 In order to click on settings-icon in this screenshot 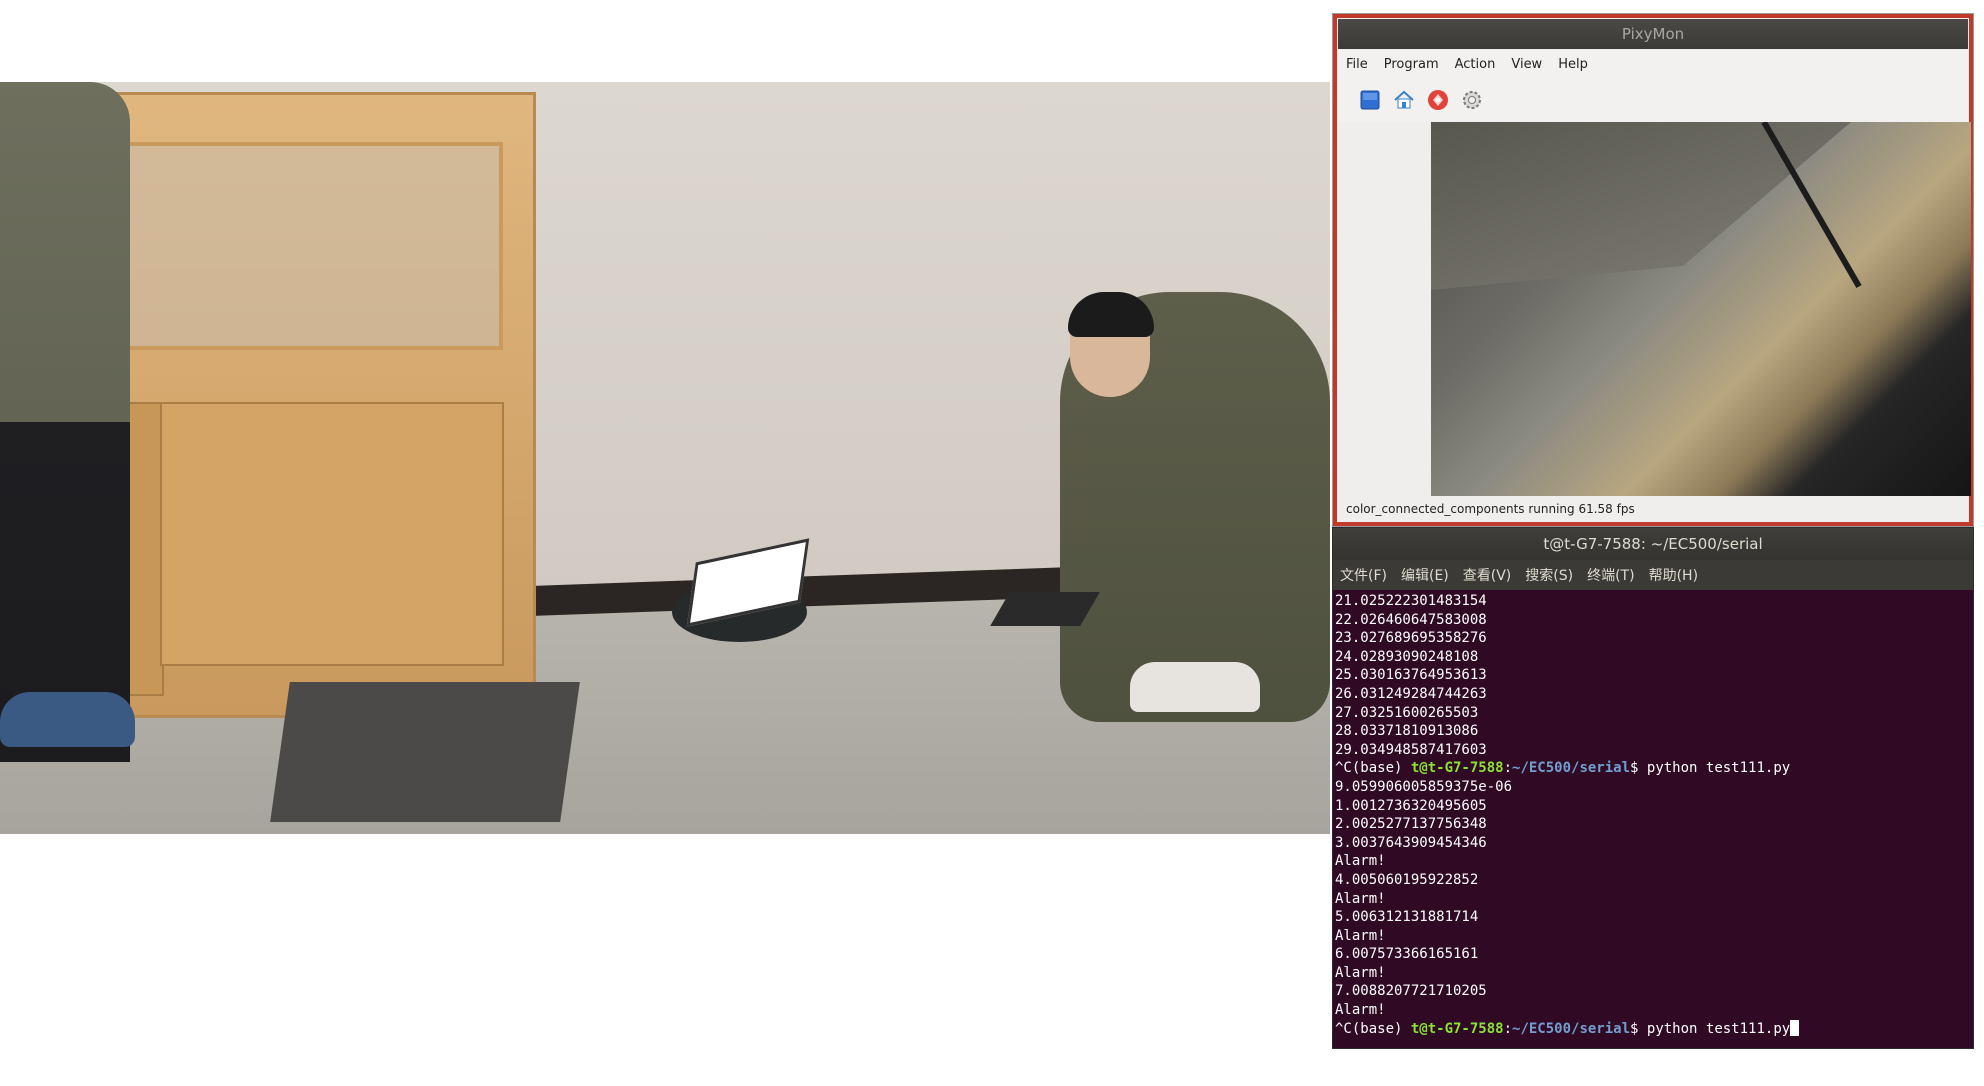, I will do `click(1472, 100)`.